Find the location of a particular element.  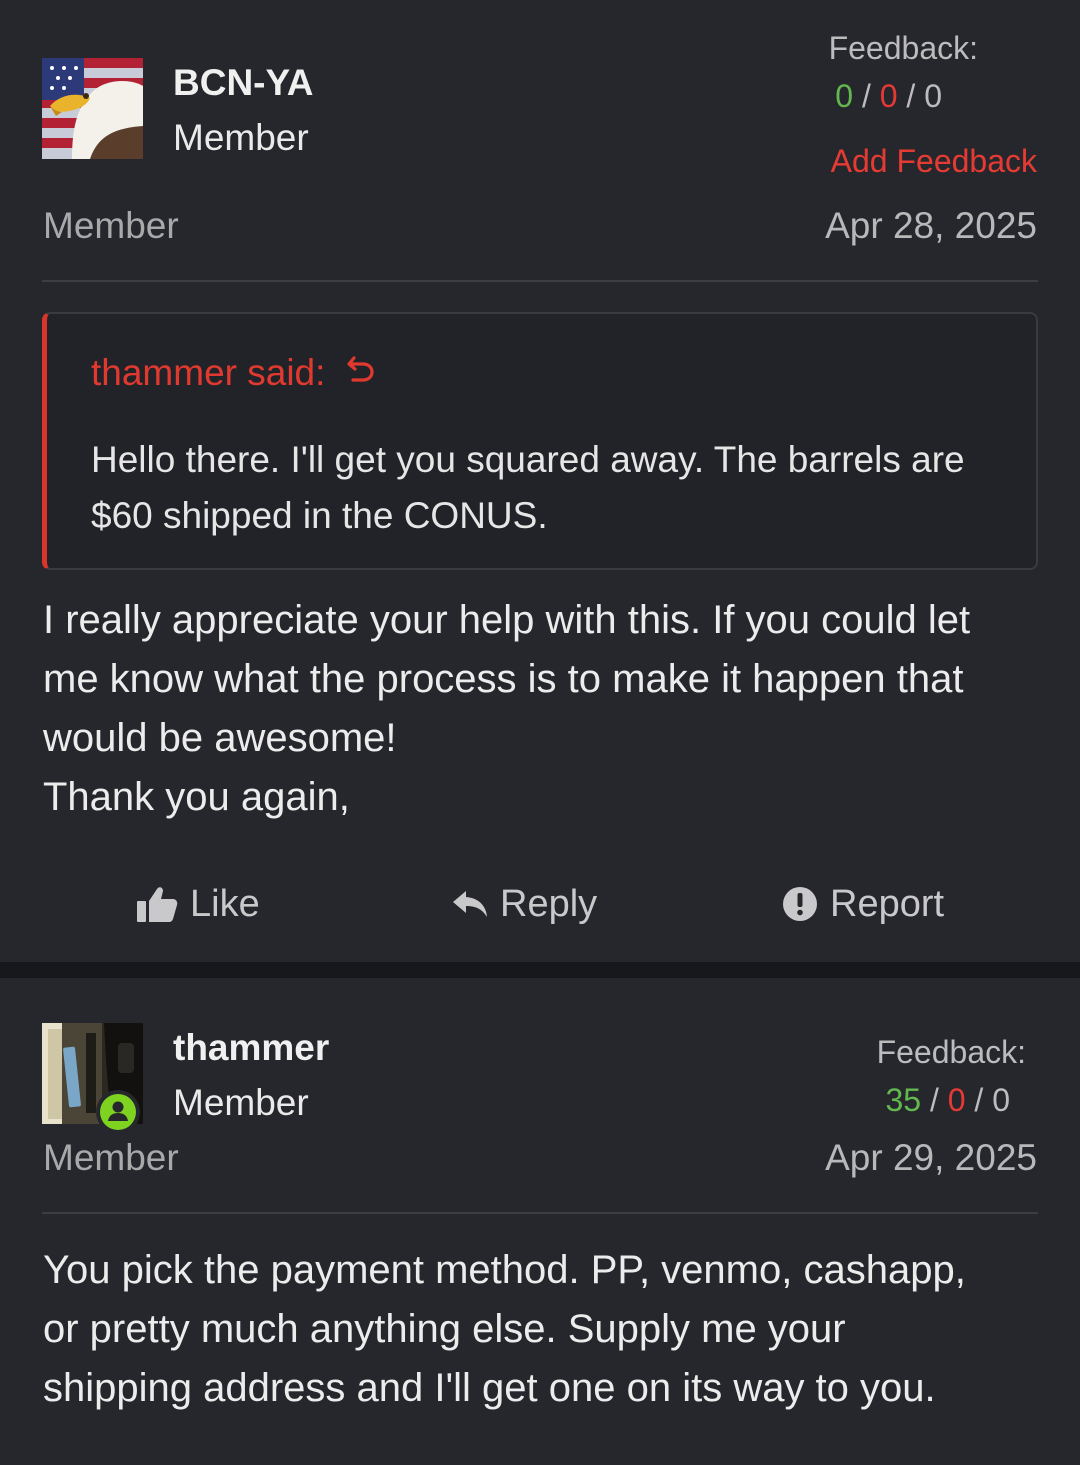

quote-header: thammer said: is located at coordinates (234, 373).